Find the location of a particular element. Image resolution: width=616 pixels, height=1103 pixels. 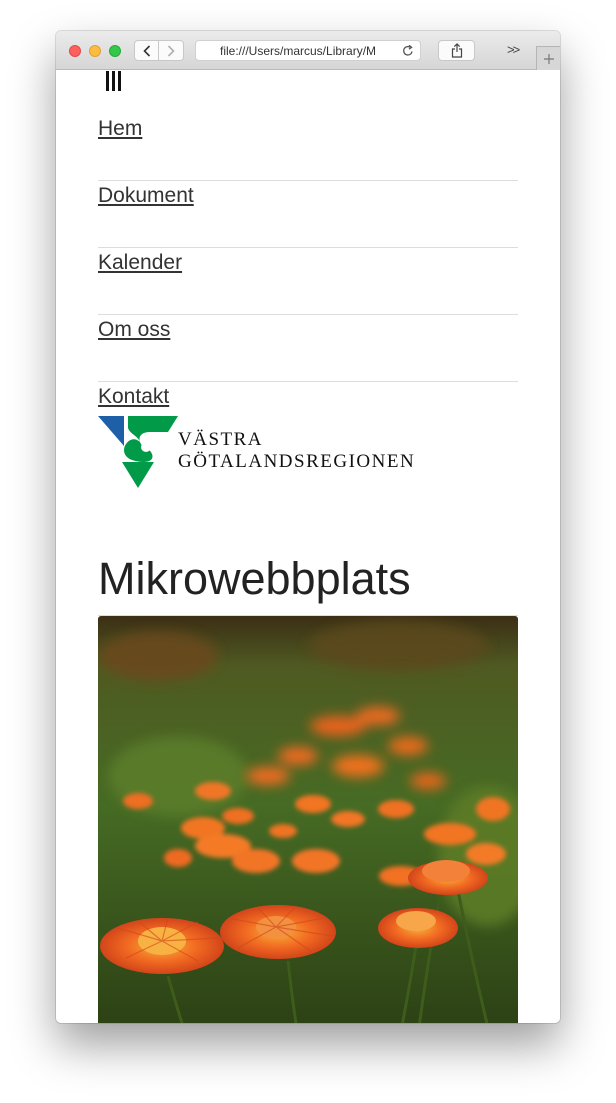

share-icon is located at coordinates (456, 50).